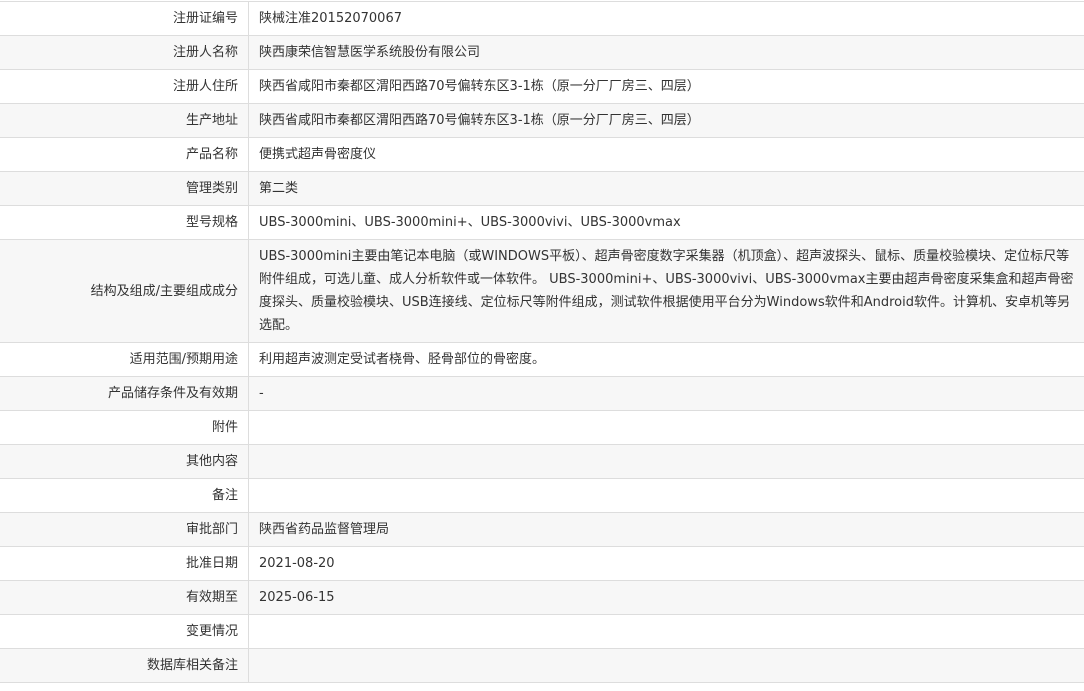  I want to click on field-value: 陕西康荣信智慧医学系统股份有限公司, so click(666, 52).